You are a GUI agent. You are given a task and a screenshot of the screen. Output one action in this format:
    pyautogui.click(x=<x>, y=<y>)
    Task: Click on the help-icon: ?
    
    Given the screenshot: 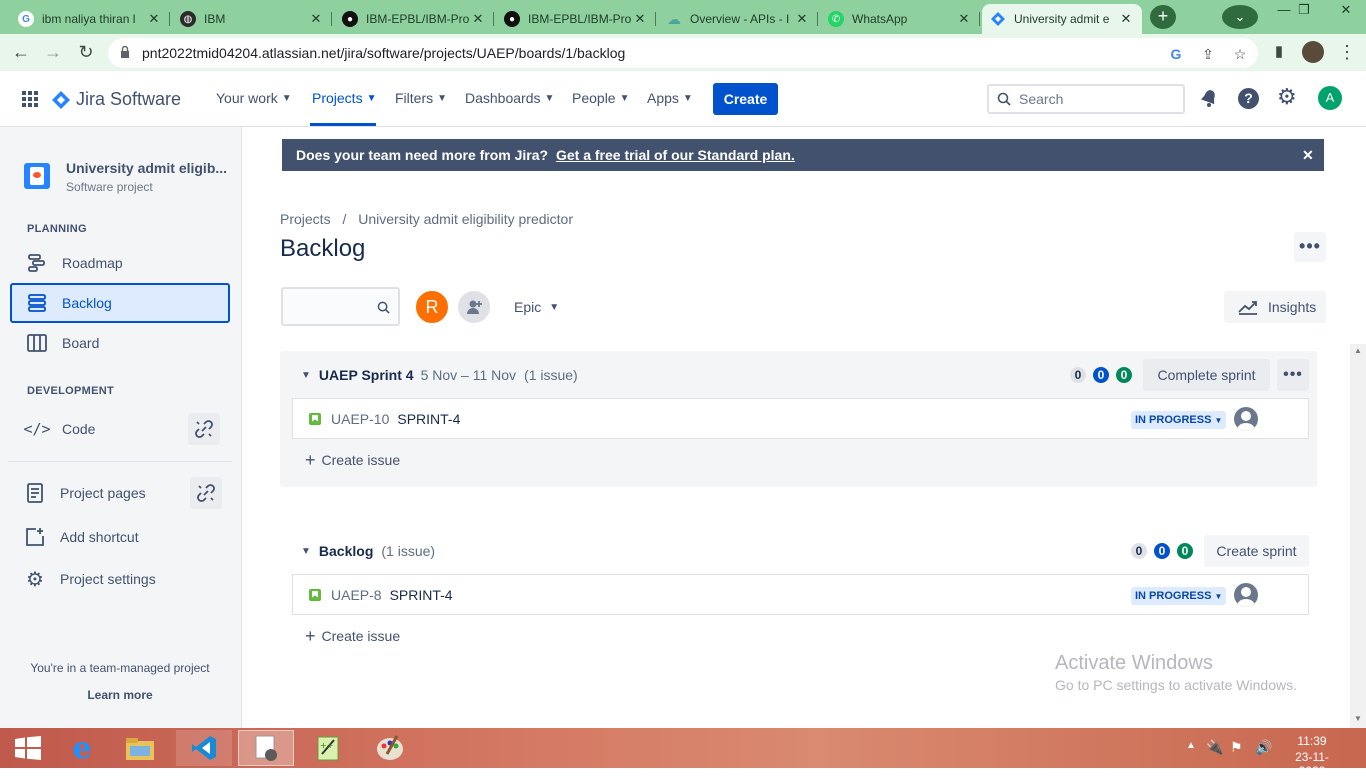 What is the action you would take?
    pyautogui.click(x=1248, y=98)
    